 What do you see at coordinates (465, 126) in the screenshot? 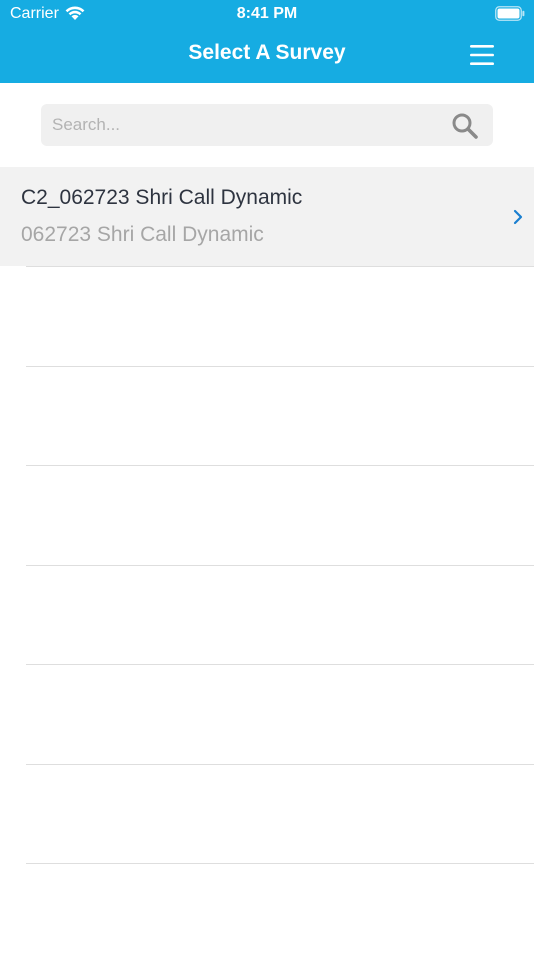
I see `search-icon` at bounding box center [465, 126].